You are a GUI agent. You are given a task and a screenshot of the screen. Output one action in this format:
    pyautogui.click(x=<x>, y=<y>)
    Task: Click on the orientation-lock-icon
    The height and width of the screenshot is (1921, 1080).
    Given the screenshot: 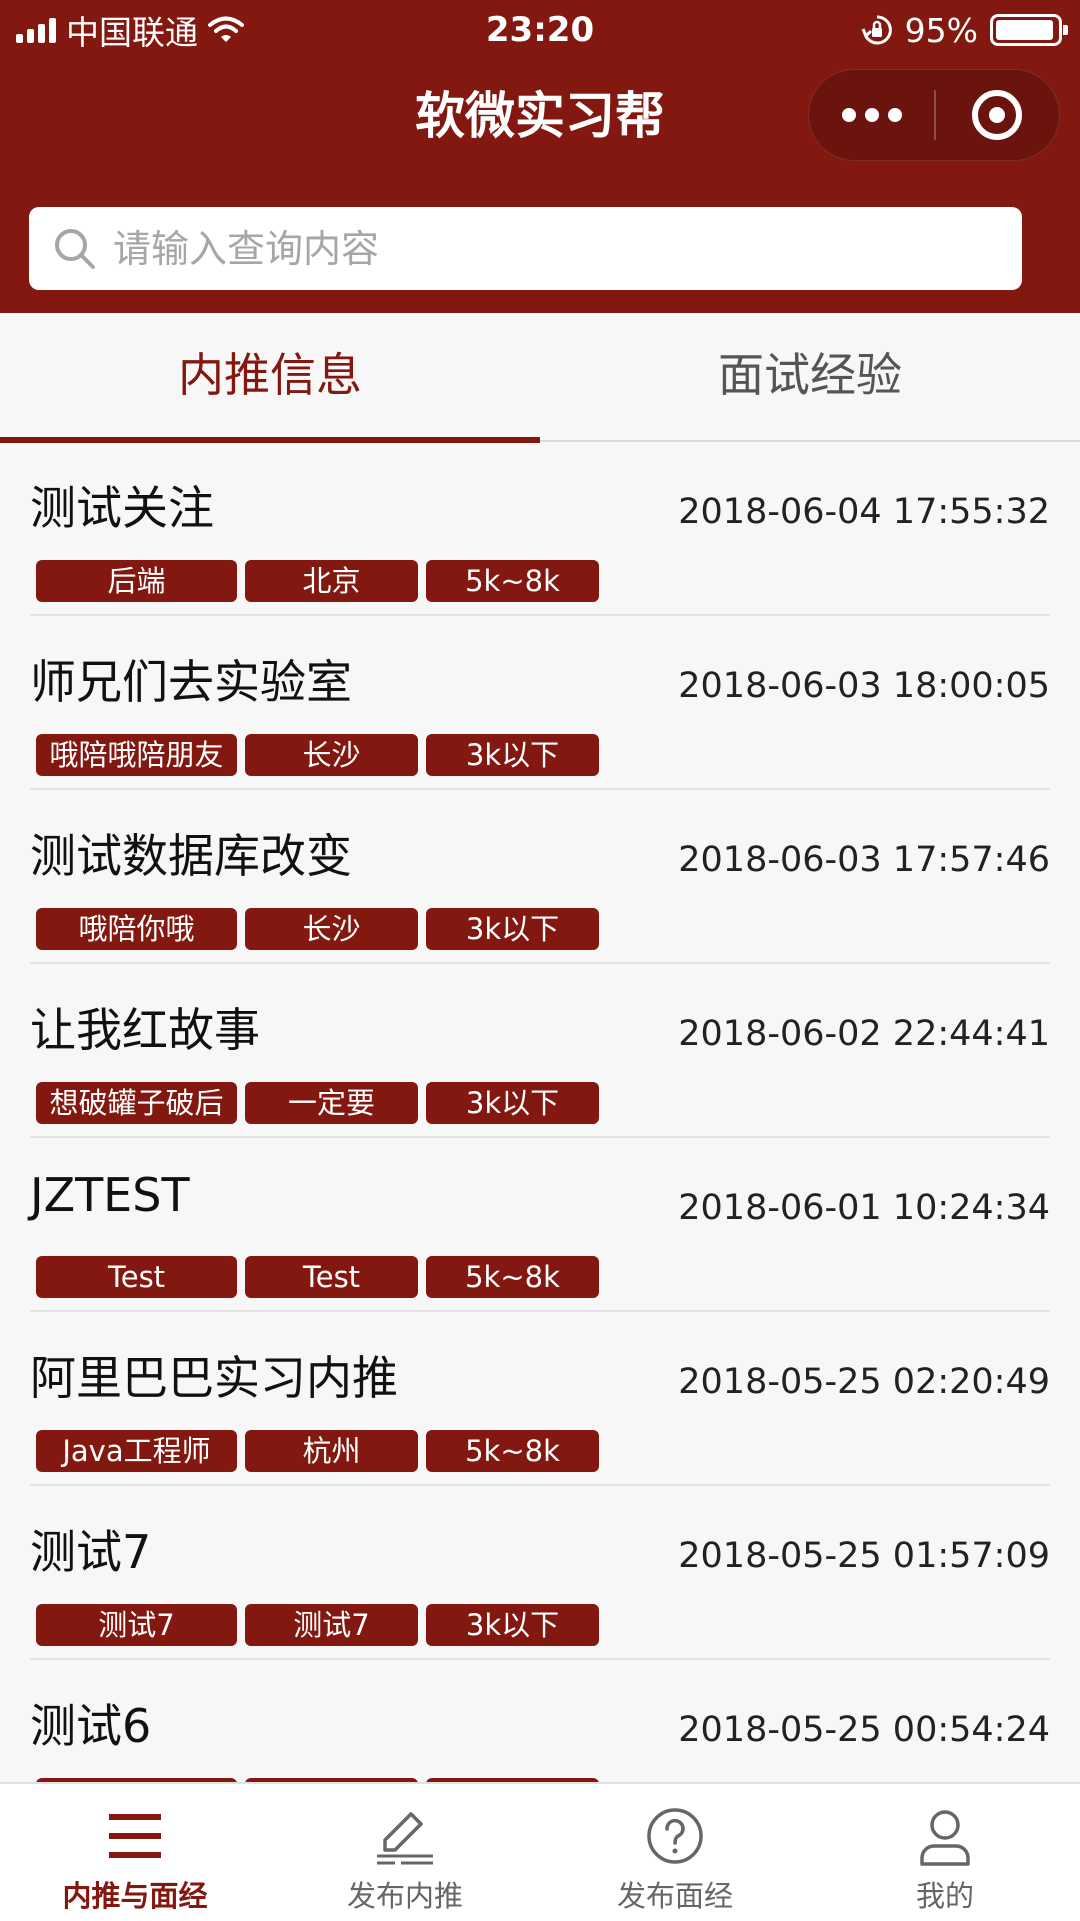 What is the action you would take?
    pyautogui.click(x=876, y=30)
    